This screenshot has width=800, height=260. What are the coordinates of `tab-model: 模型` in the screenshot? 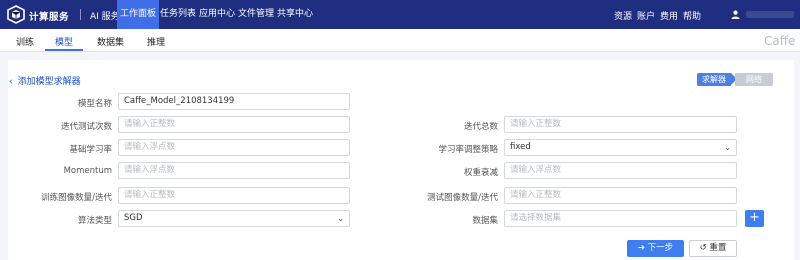 It's located at (64, 41).